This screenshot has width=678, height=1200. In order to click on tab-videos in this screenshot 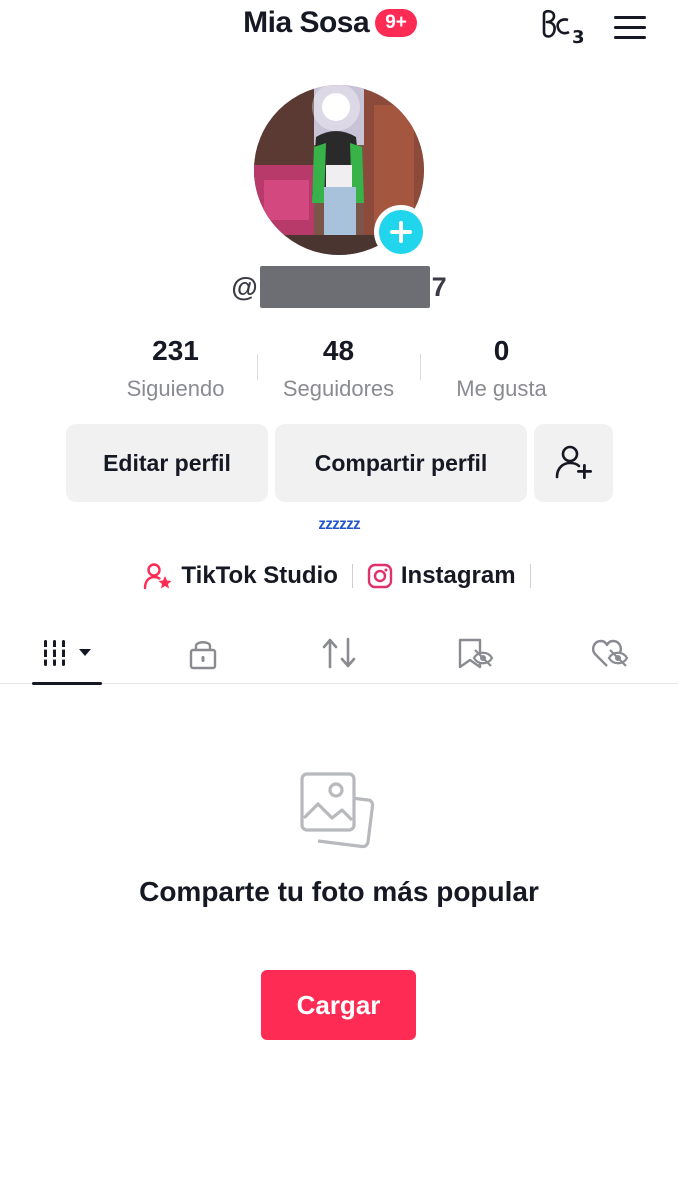, I will do `click(68, 653)`.